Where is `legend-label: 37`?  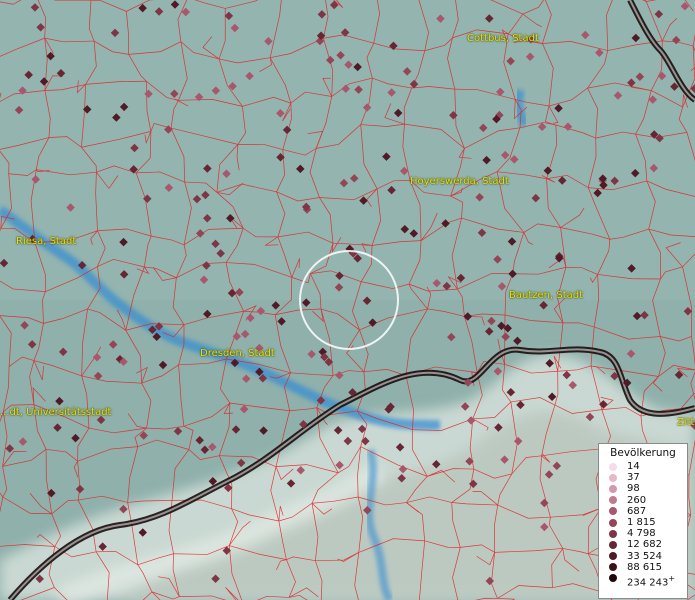 legend-label: 37 is located at coordinates (633, 478).